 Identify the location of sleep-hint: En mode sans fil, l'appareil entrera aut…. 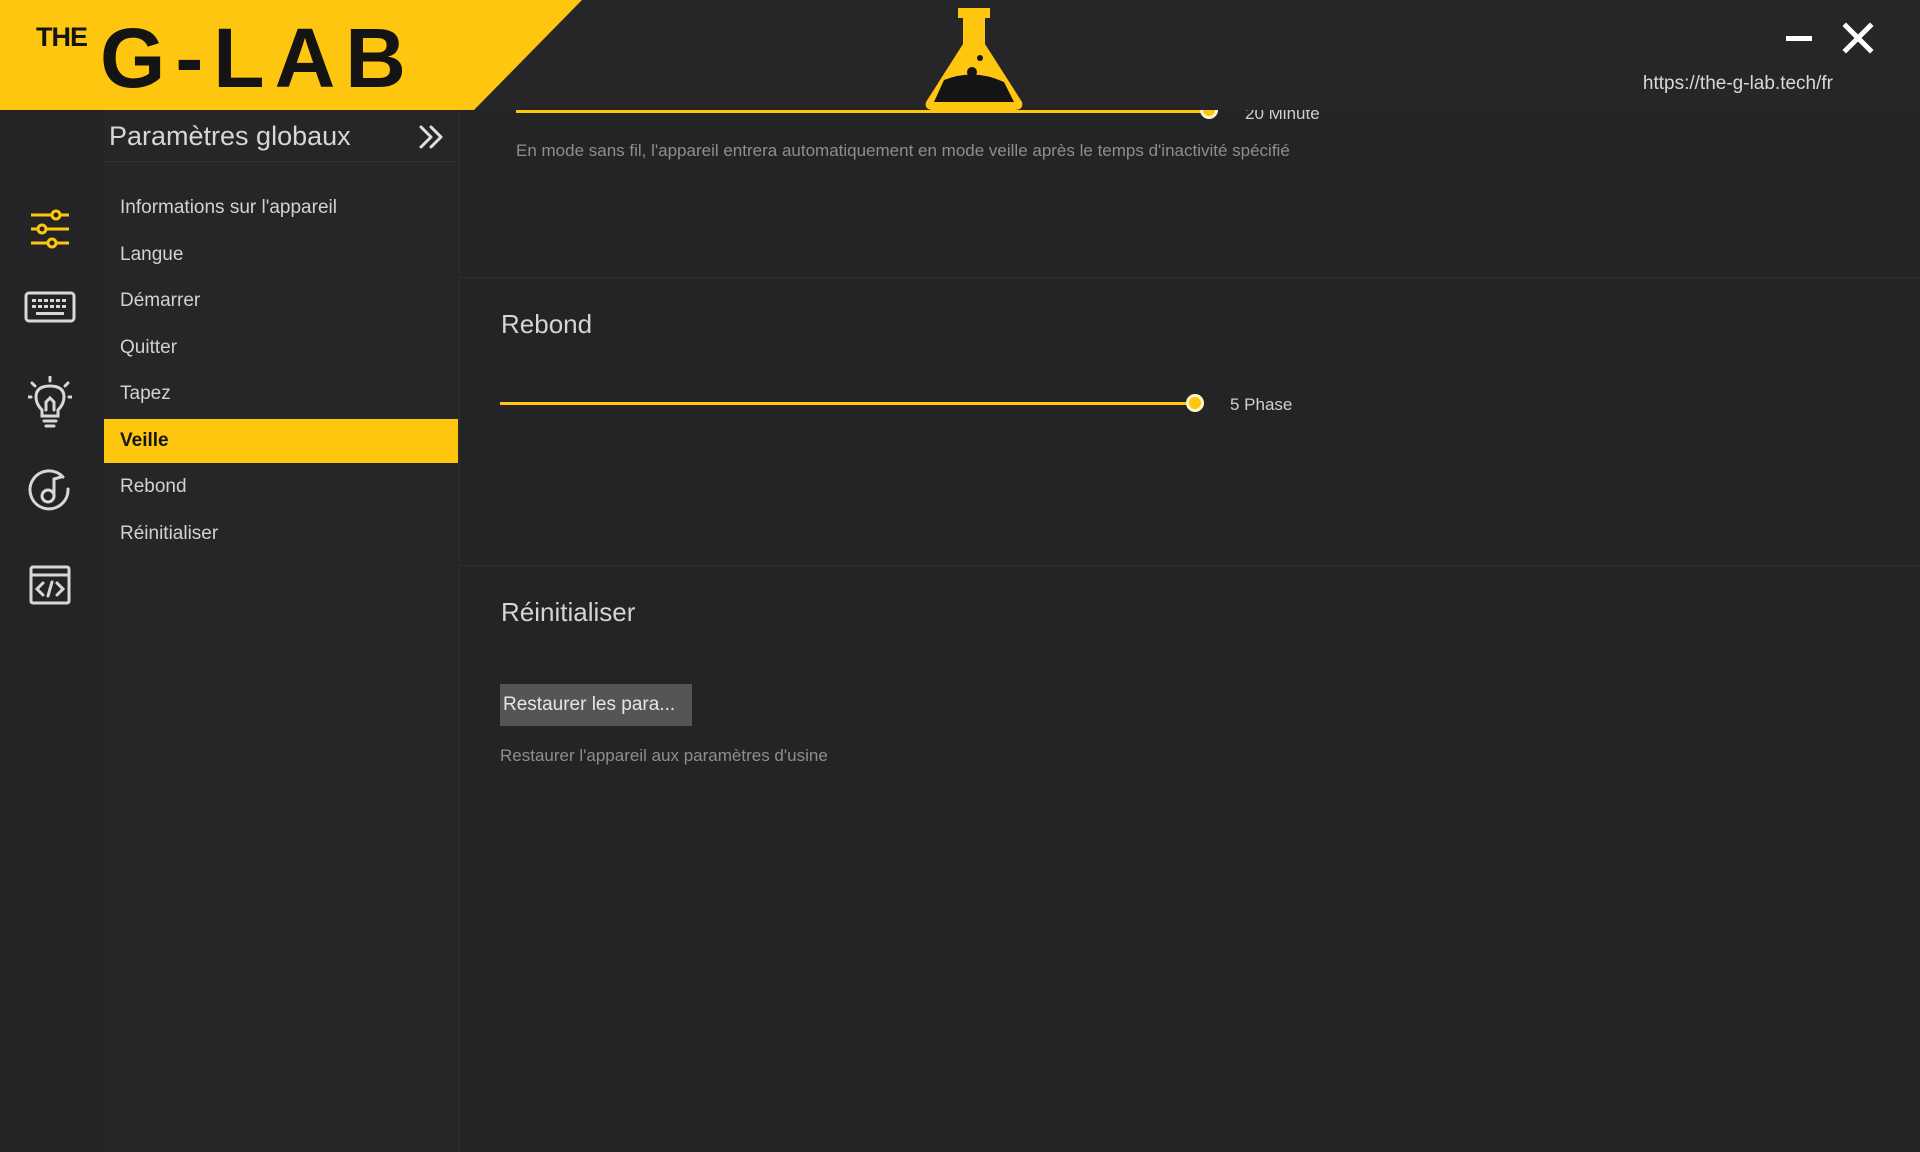
(903, 150).